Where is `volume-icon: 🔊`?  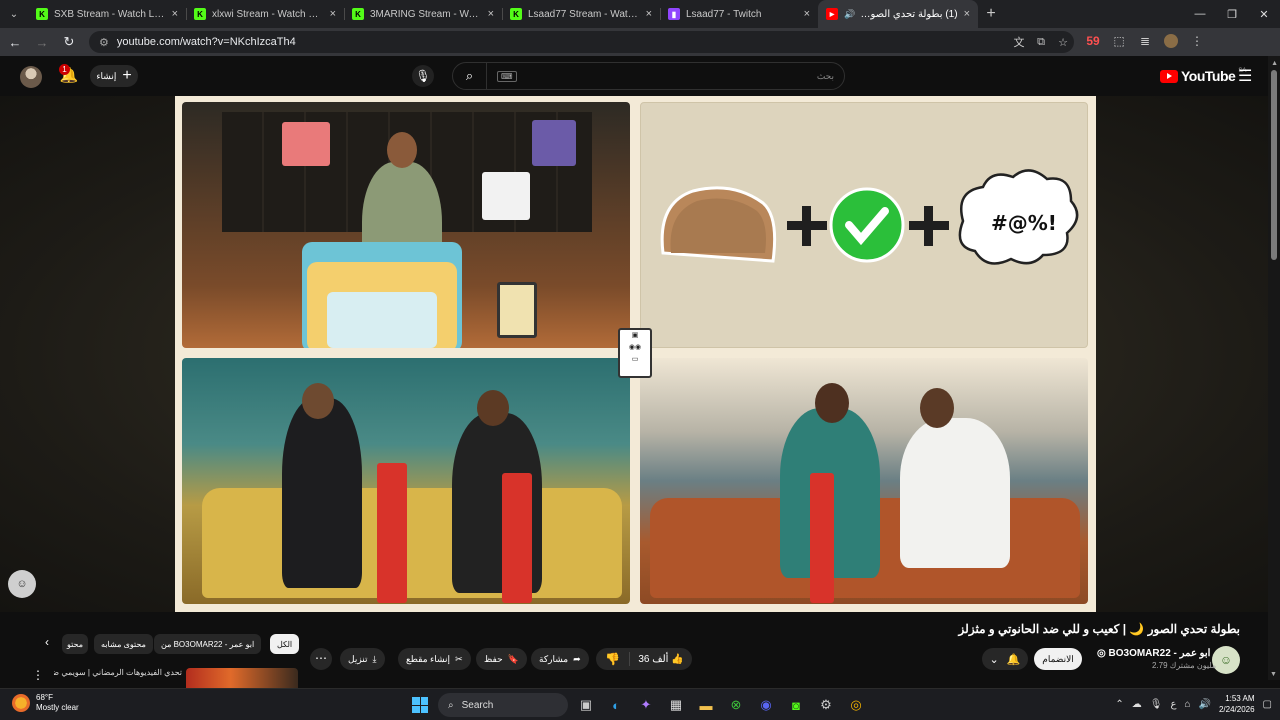 volume-icon: 🔊 is located at coordinates (1205, 704).